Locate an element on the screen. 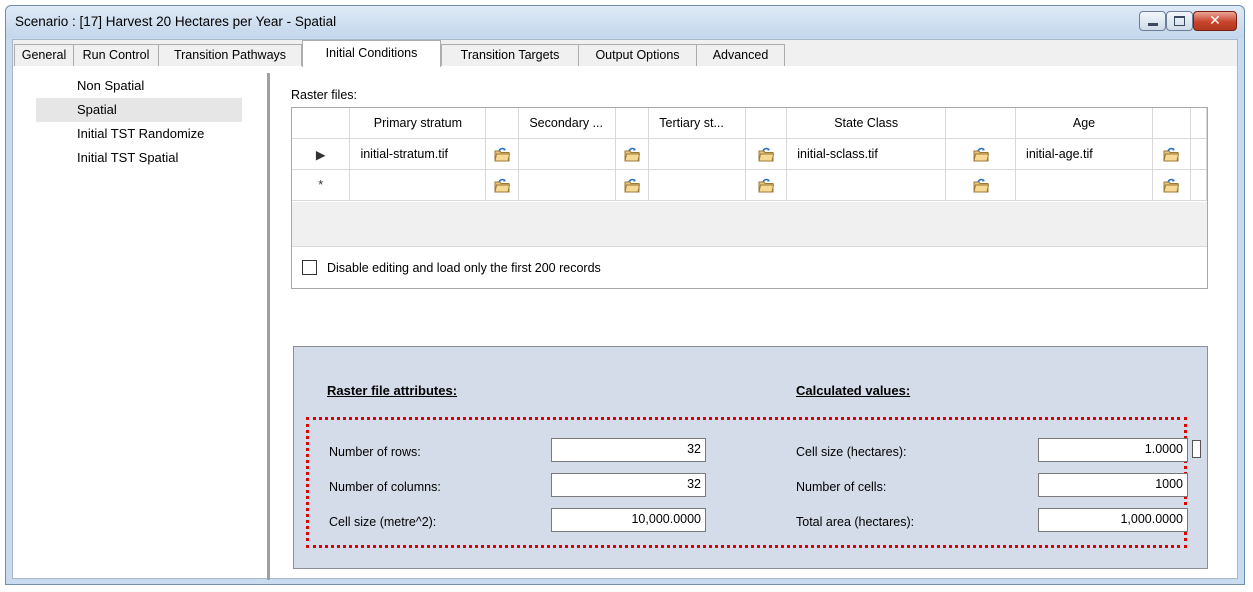 This screenshot has height=592, width=1253. table-row: * is located at coordinates (750, 185).